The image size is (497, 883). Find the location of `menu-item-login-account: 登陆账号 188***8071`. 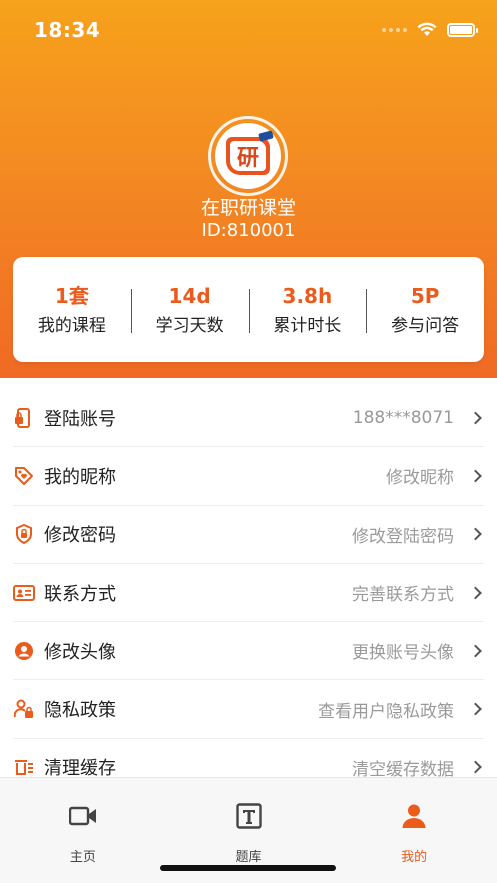

menu-item-login-account: 登陆账号 188***8071 is located at coordinates (248, 418).